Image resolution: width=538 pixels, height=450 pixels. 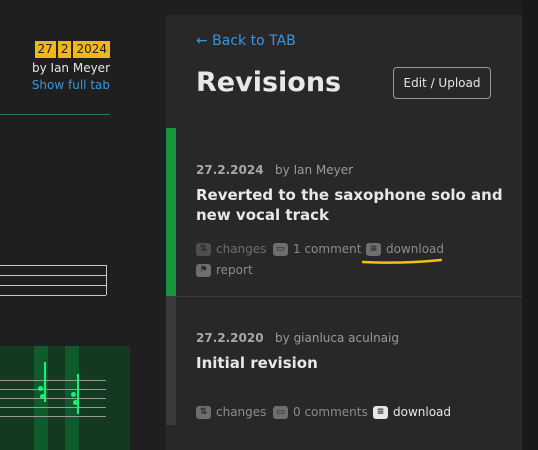 I want to click on date-month-badge: 2, so click(x=64, y=49).